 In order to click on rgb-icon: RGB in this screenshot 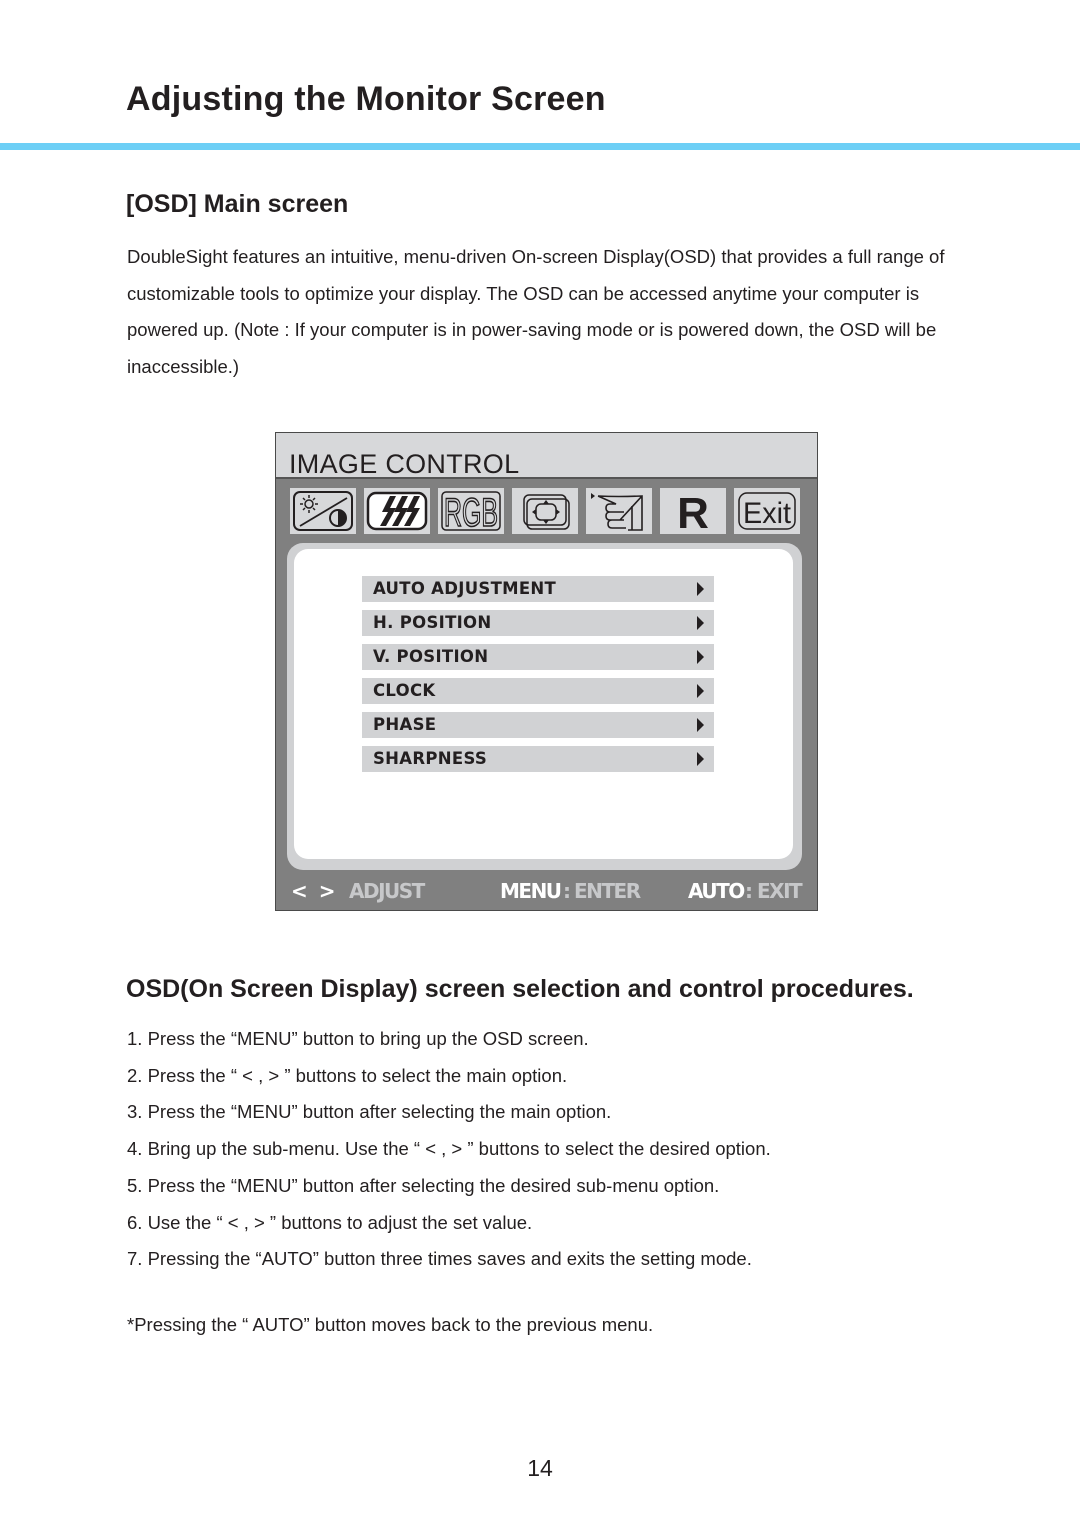, I will do `click(471, 511)`.